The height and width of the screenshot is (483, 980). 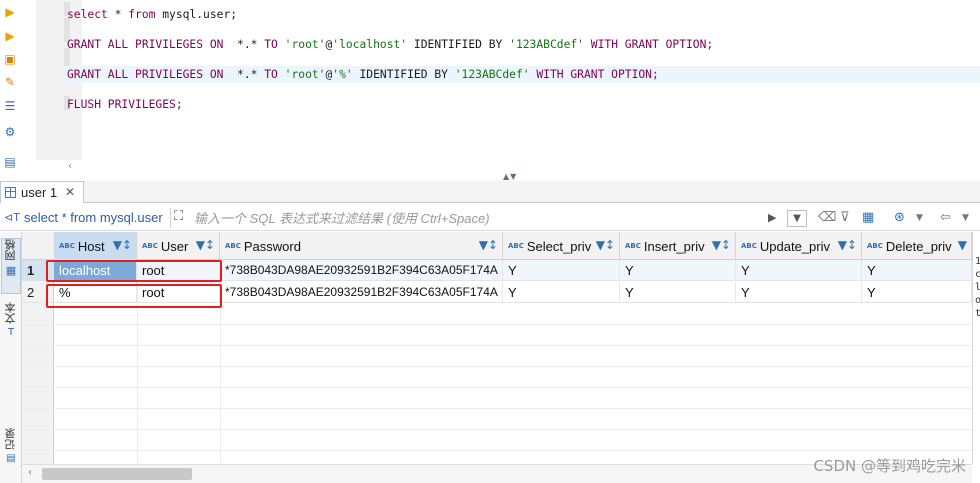 What do you see at coordinates (10, 313) in the screenshot?
I see `tab-text-label: 文本` at bounding box center [10, 313].